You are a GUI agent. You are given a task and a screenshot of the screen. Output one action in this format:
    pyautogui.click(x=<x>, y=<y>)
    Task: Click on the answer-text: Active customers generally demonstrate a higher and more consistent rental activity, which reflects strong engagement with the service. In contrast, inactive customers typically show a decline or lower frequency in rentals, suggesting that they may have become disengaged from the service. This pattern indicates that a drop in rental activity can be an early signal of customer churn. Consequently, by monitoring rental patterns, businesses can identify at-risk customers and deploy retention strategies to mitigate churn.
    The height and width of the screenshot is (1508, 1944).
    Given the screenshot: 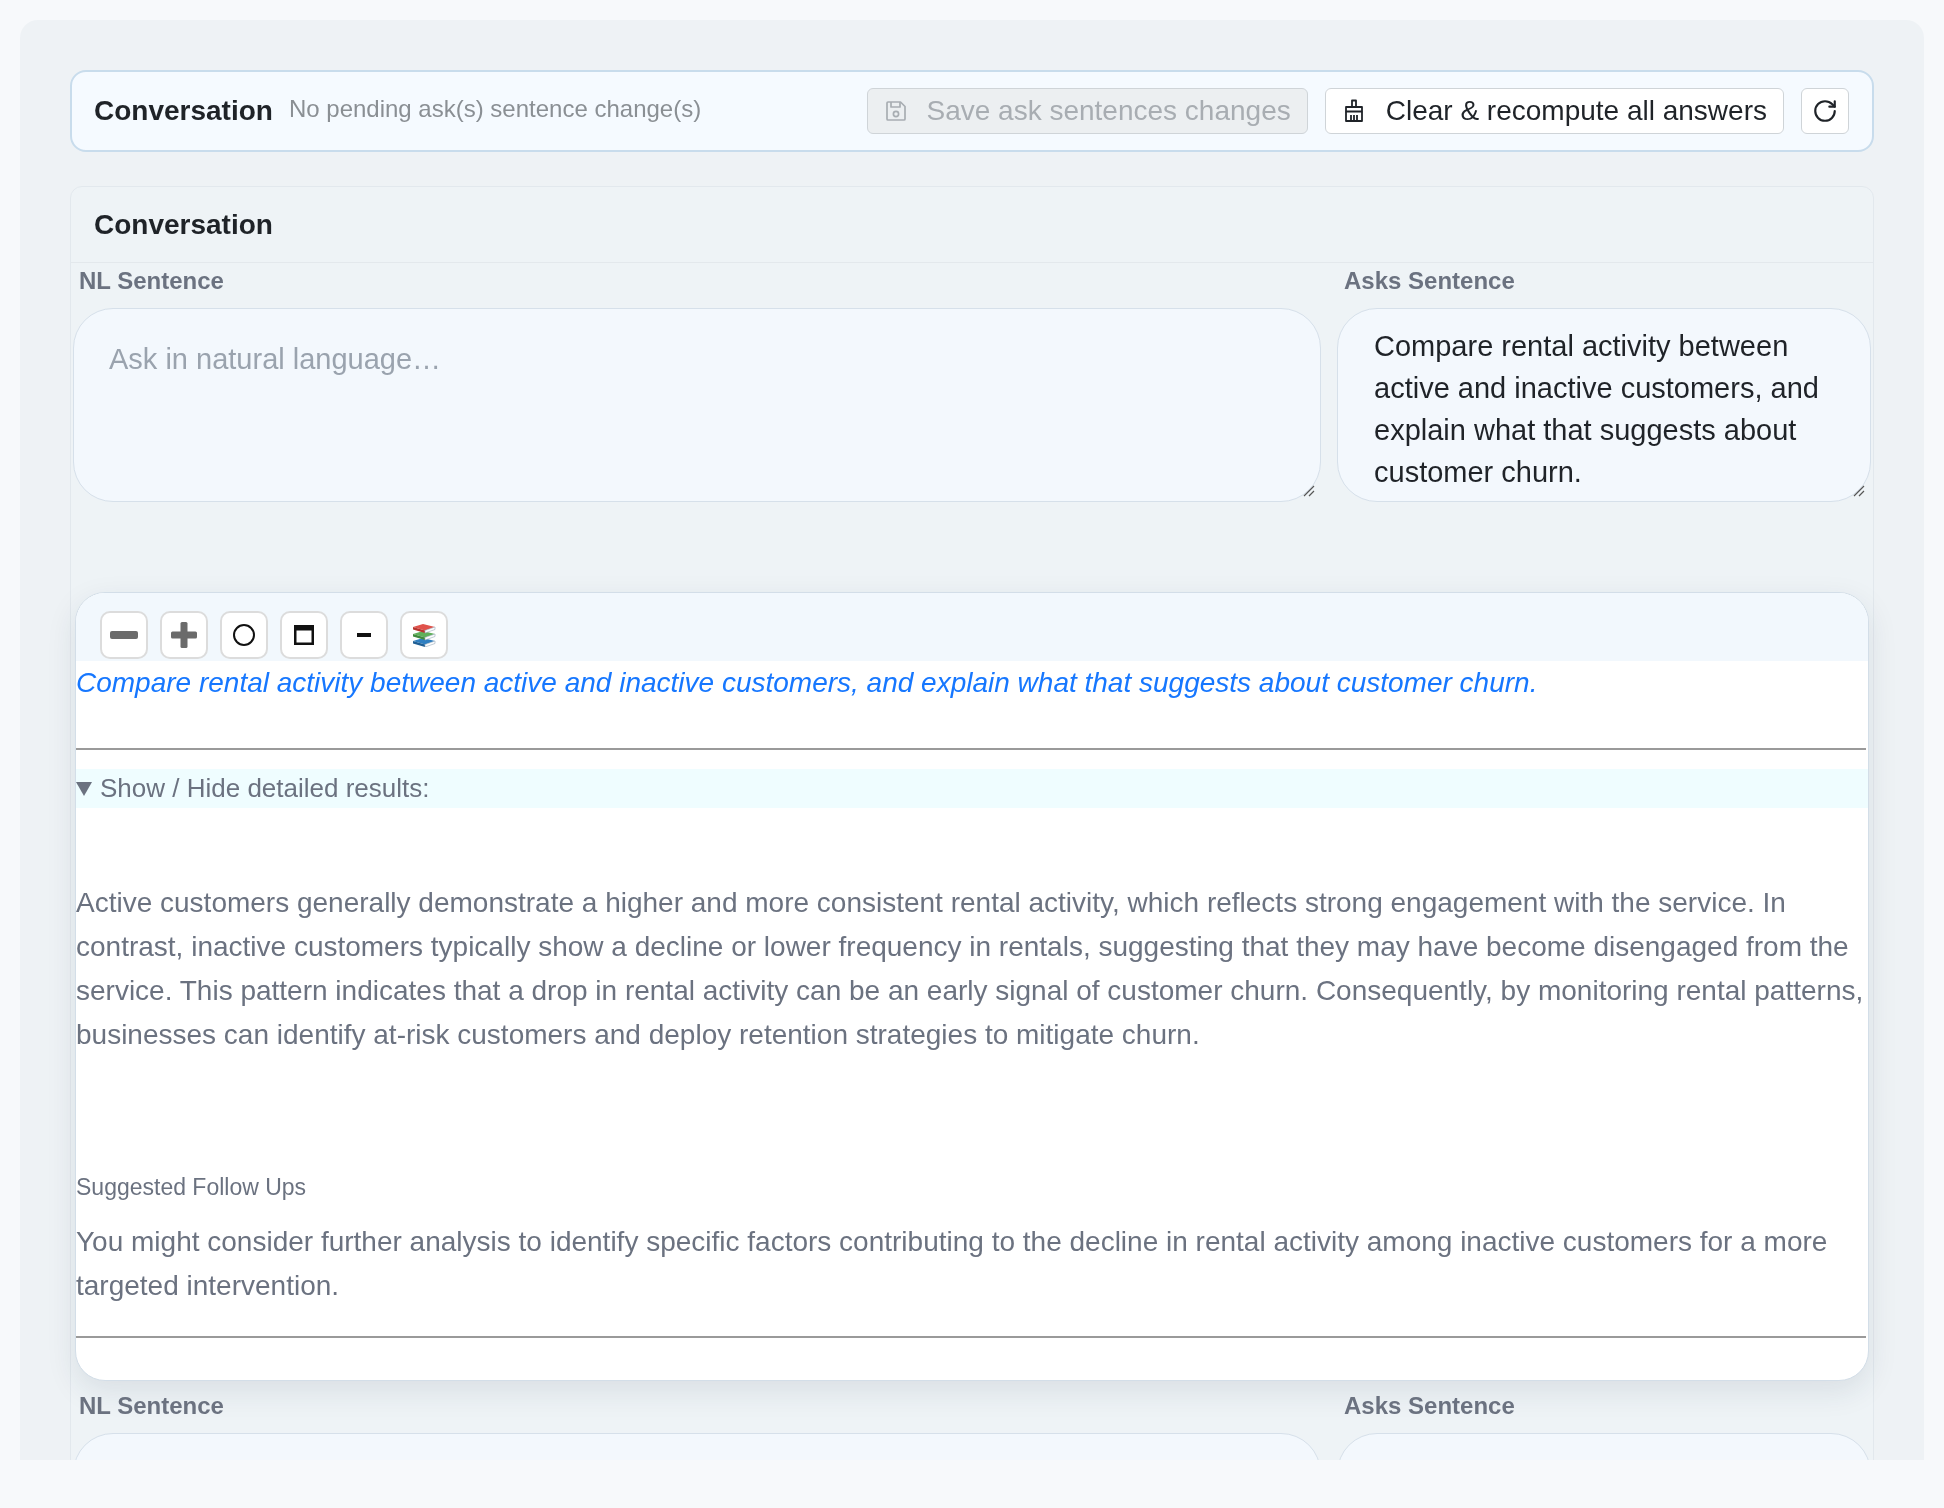 What is the action you would take?
    pyautogui.click(x=970, y=969)
    